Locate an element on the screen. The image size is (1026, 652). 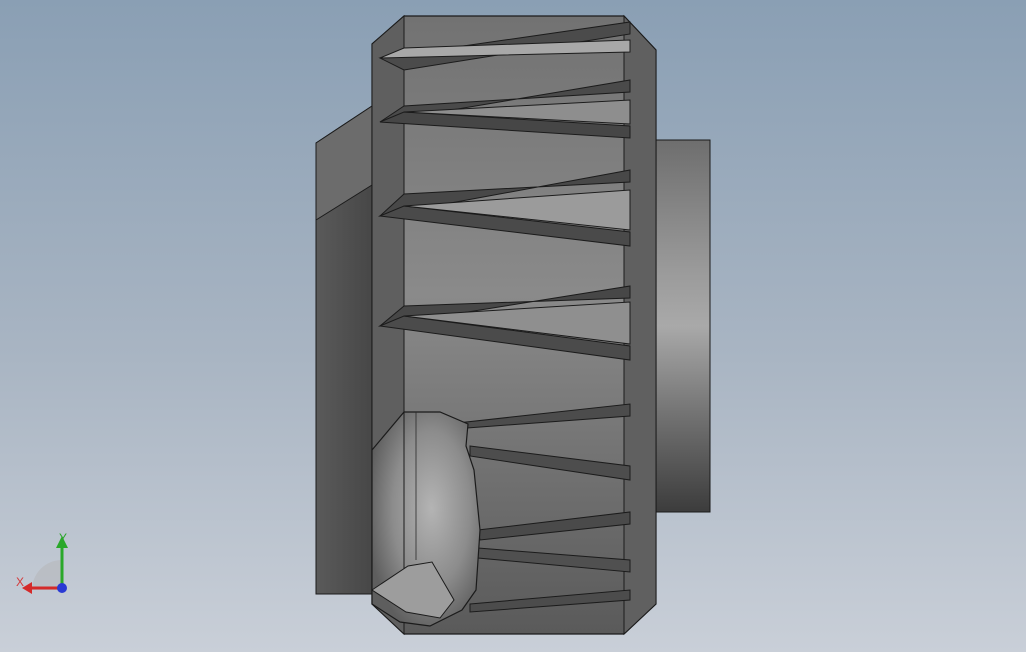
back-hub is located at coordinates (344, 350).